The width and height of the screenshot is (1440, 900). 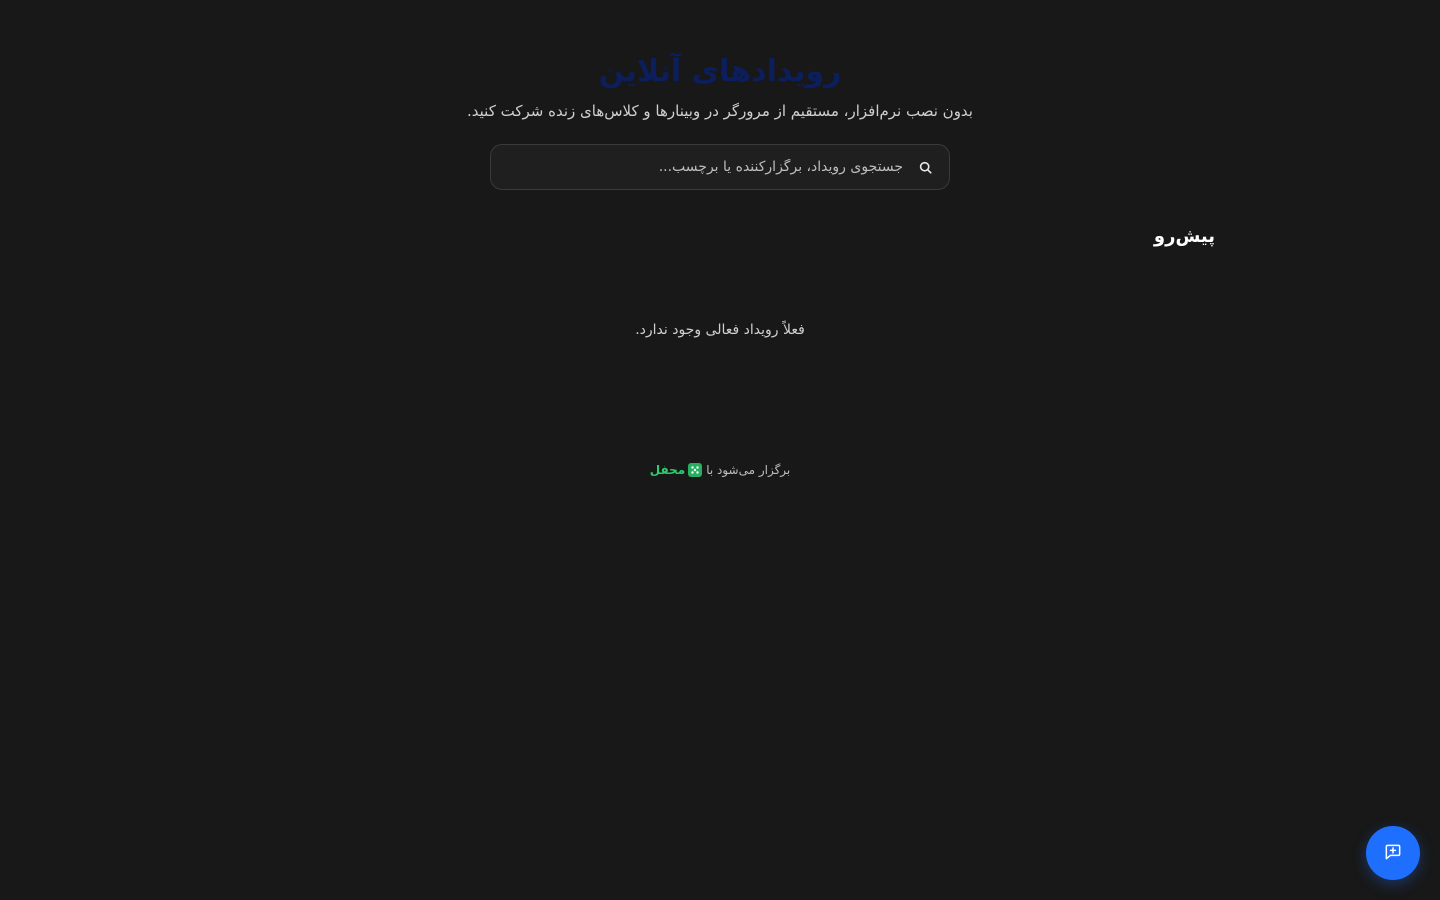 I want to click on chat-add-icon, so click(x=1393, y=853).